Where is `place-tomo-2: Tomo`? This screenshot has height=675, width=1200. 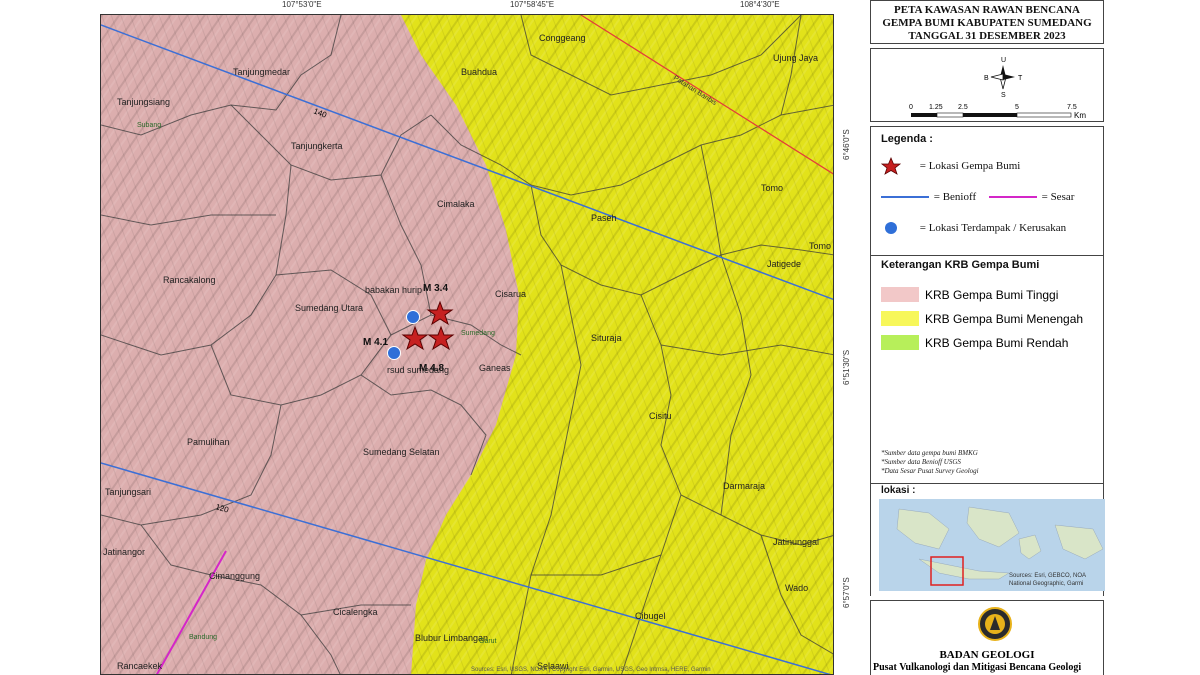
place-tomo-2: Tomo is located at coordinates (820, 246).